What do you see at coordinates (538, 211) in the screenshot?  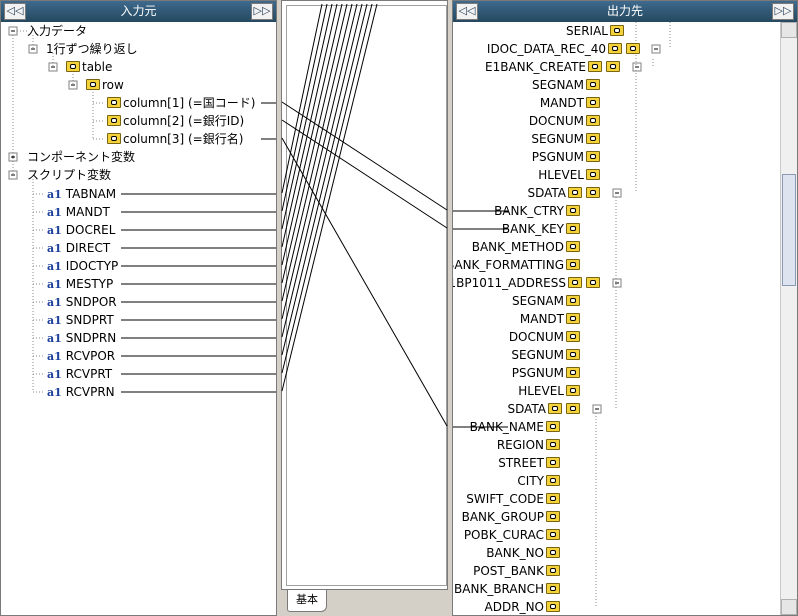 I see `target-tree-item: BANK_CTRY` at bounding box center [538, 211].